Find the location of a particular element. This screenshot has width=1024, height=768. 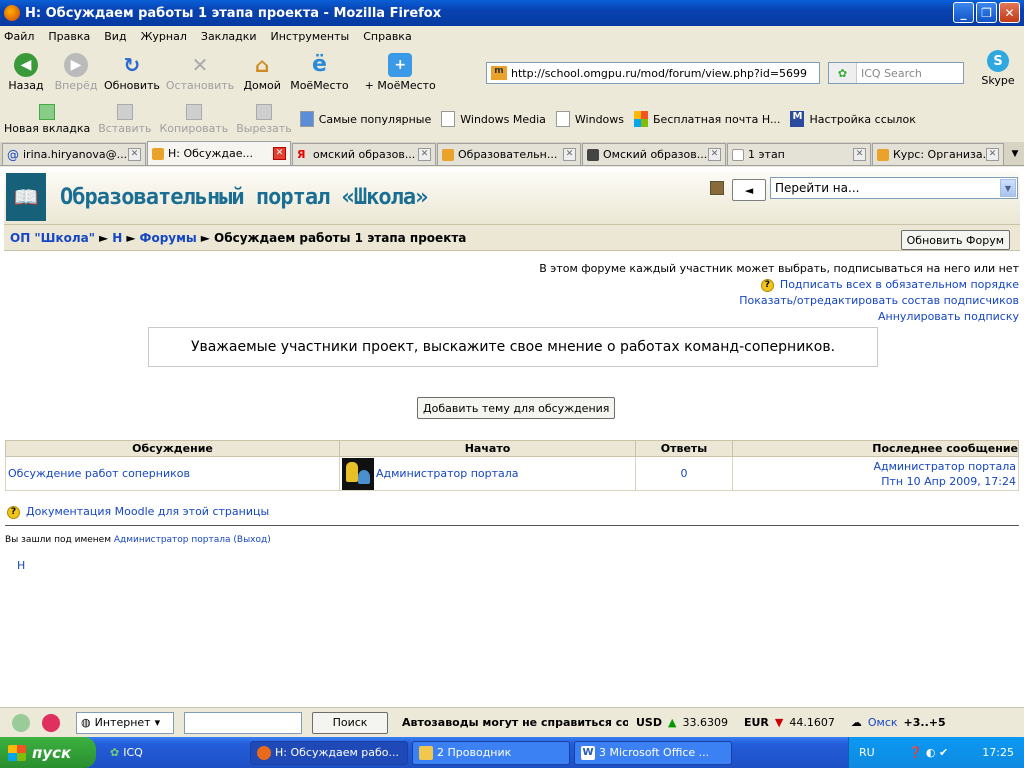

login-user-link: Администратор портала is located at coordinates (172, 540).